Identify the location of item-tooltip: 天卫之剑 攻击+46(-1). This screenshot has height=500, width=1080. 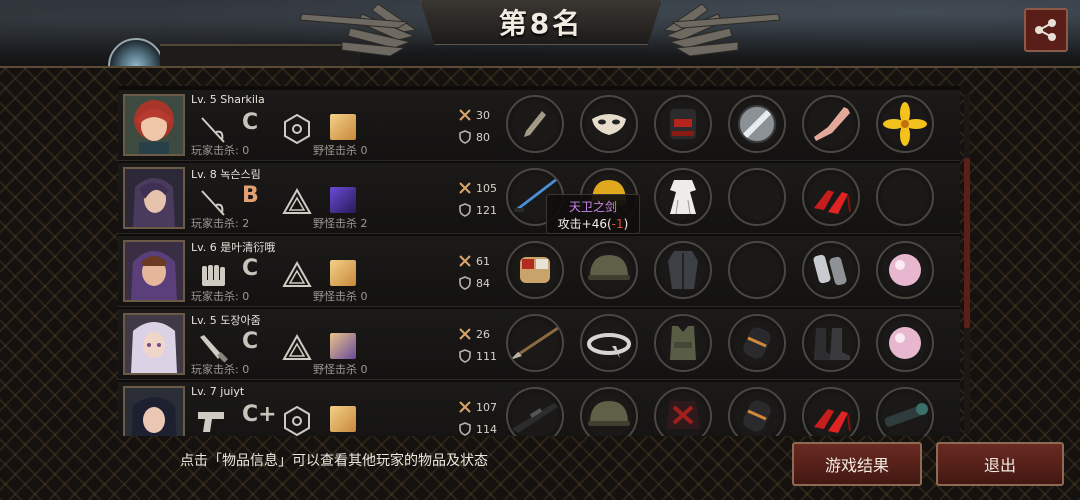
(593, 214).